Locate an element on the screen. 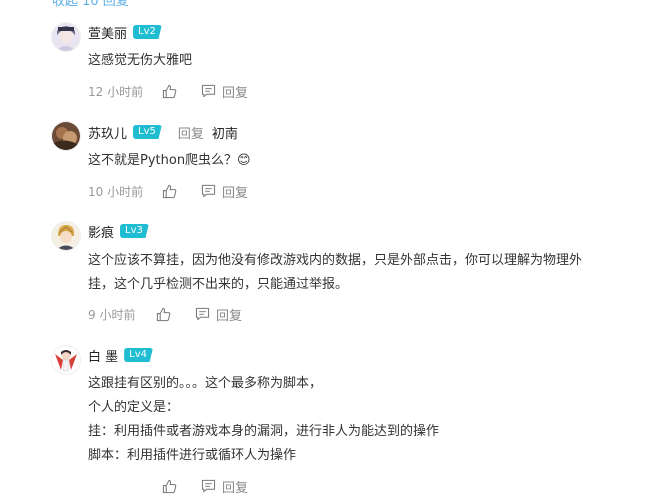 The image size is (652, 496). username: 苏玖儿 is located at coordinates (107, 132).